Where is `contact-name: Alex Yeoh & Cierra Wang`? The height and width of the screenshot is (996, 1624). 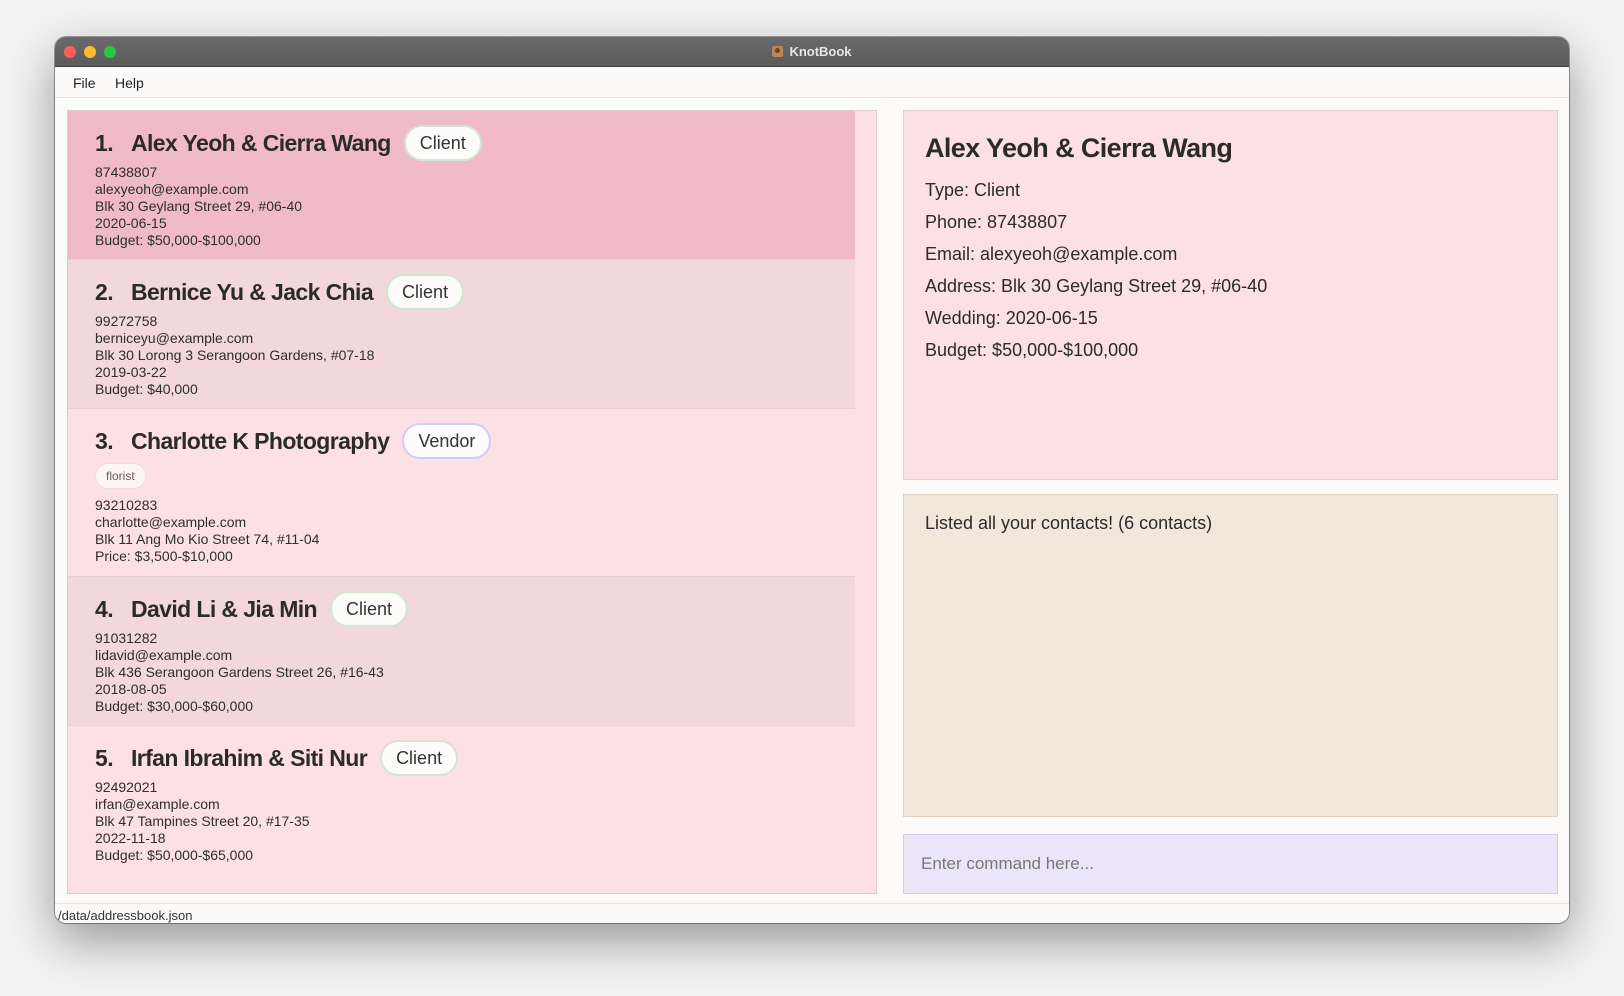 contact-name: Alex Yeoh & Cierra Wang is located at coordinates (260, 142).